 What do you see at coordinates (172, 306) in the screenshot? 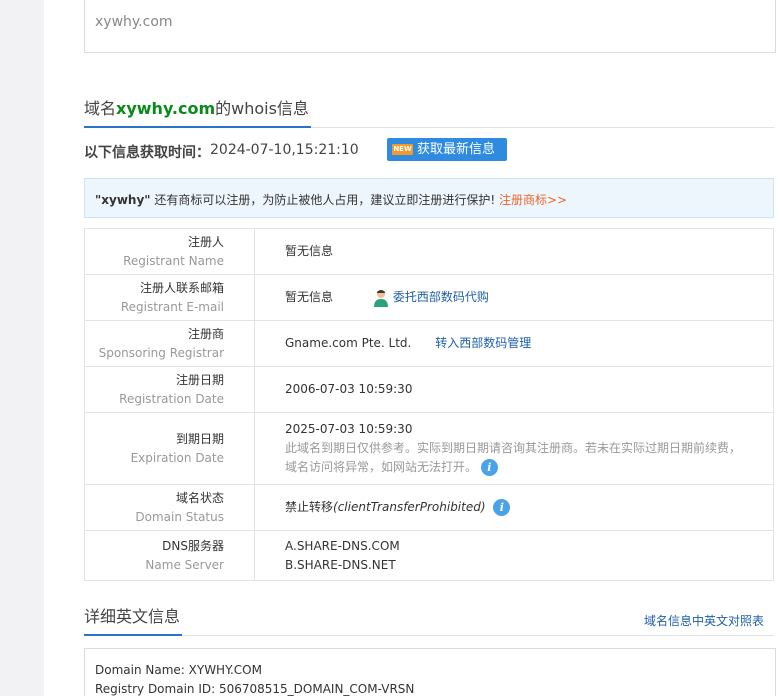
I see `key-en: Registrant E-mail` at bounding box center [172, 306].